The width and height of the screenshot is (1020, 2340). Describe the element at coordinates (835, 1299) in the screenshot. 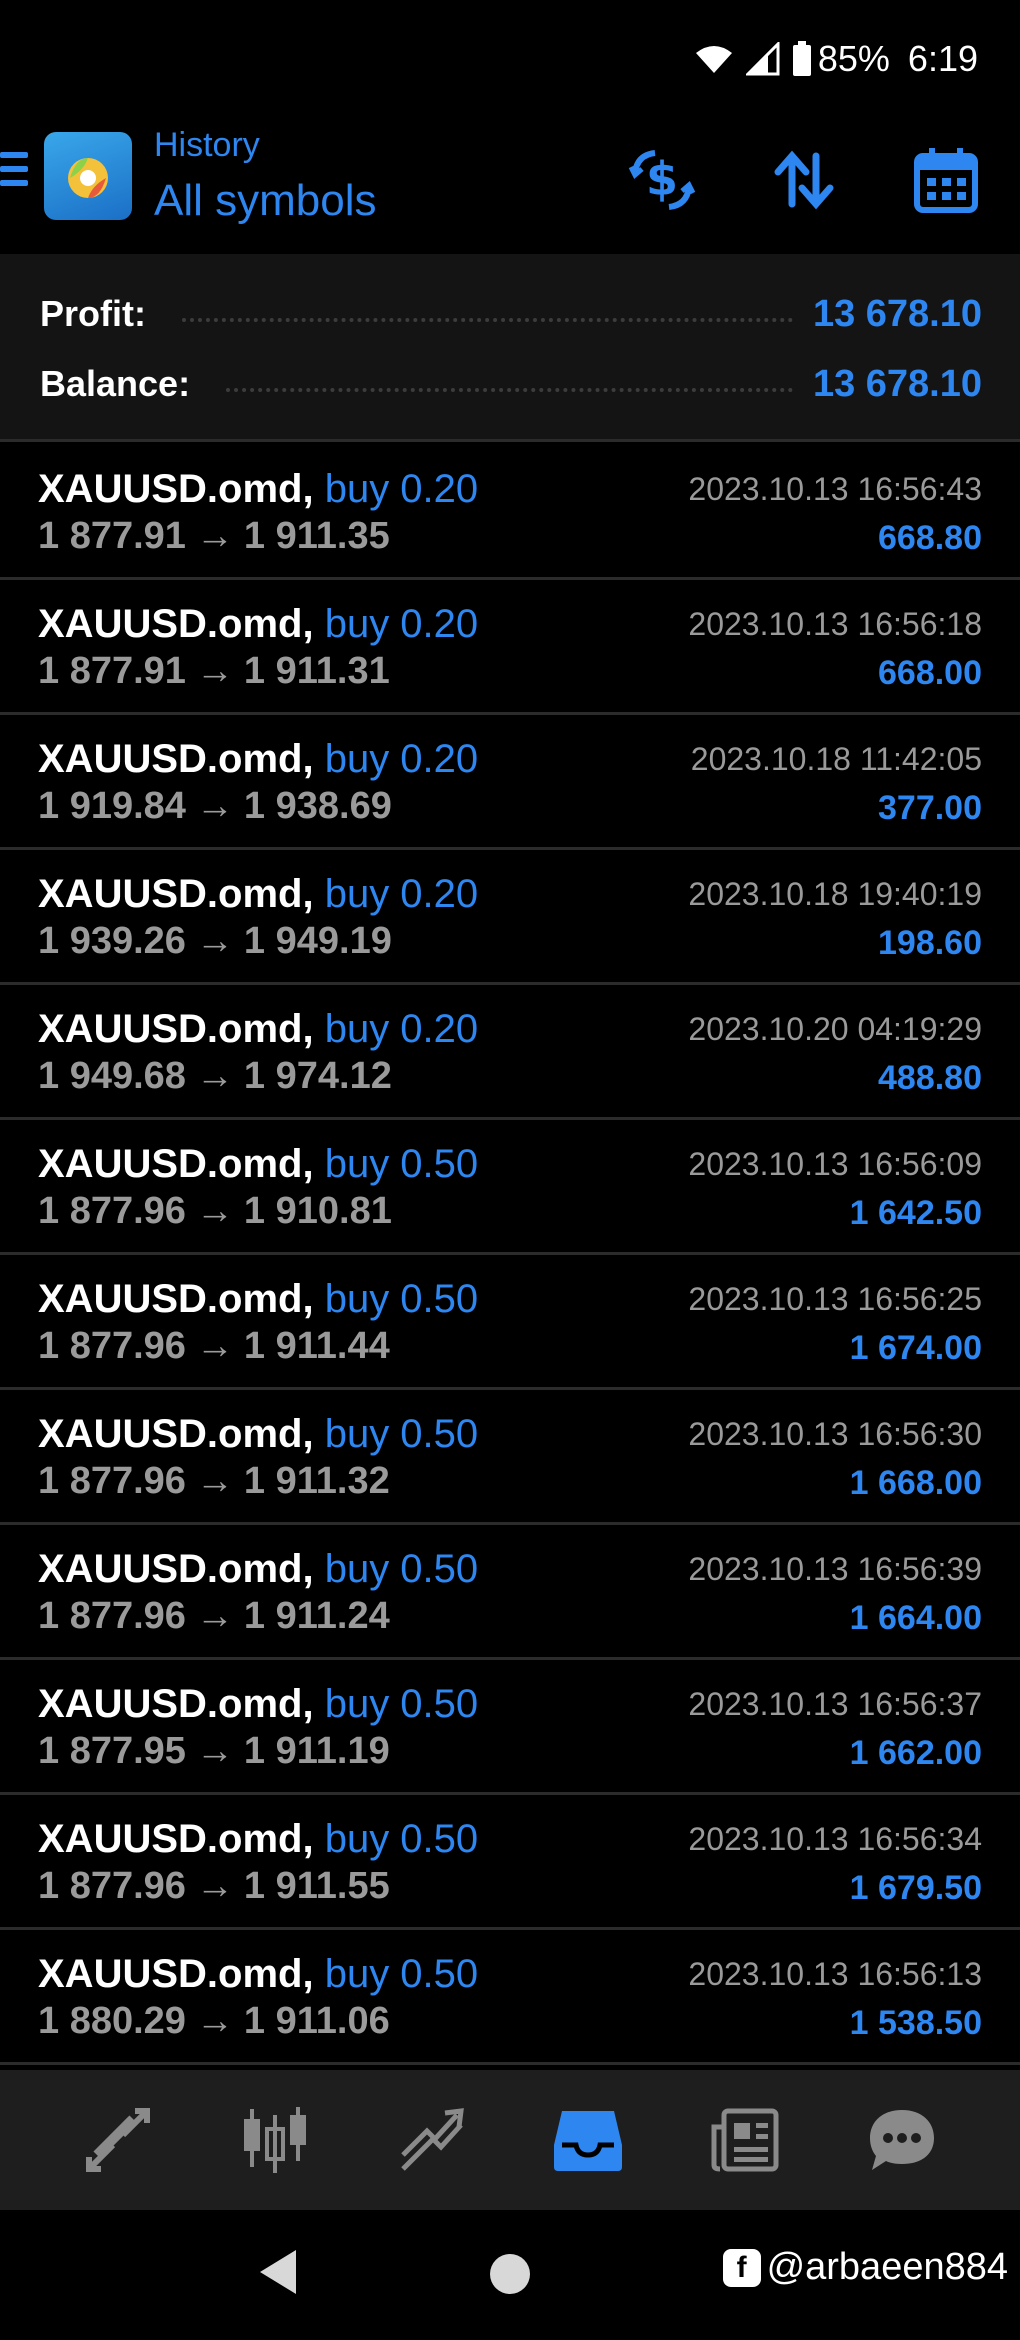

I see `trade-time: 2023.10.13 16:56:25` at that location.